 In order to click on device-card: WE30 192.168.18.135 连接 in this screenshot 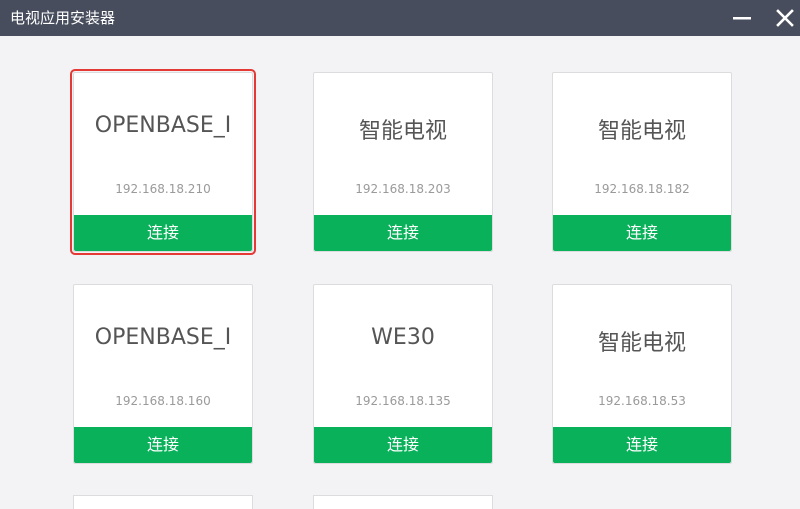, I will do `click(403, 374)`.